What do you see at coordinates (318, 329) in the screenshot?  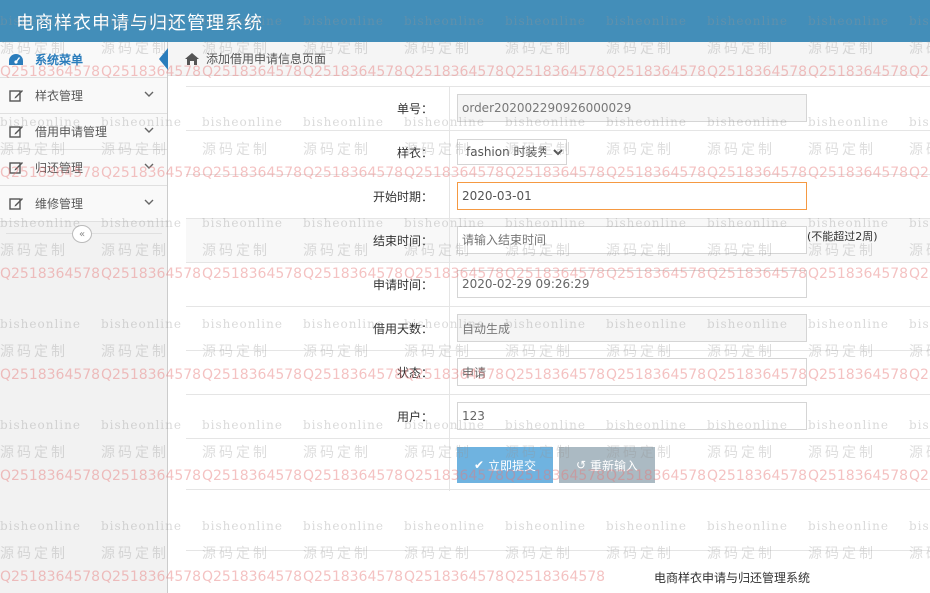 I see `borrow-days-label: 借用天数：` at bounding box center [318, 329].